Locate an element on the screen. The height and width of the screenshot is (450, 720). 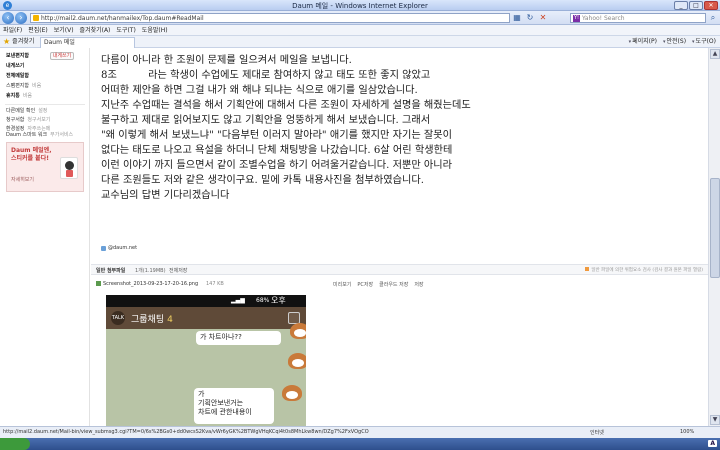
menu-bar: 파일(F) 편집(E) 보기(V) 즐겨찾기(A) 도구(T) 도움말(H) is located at coordinates (360, 30).